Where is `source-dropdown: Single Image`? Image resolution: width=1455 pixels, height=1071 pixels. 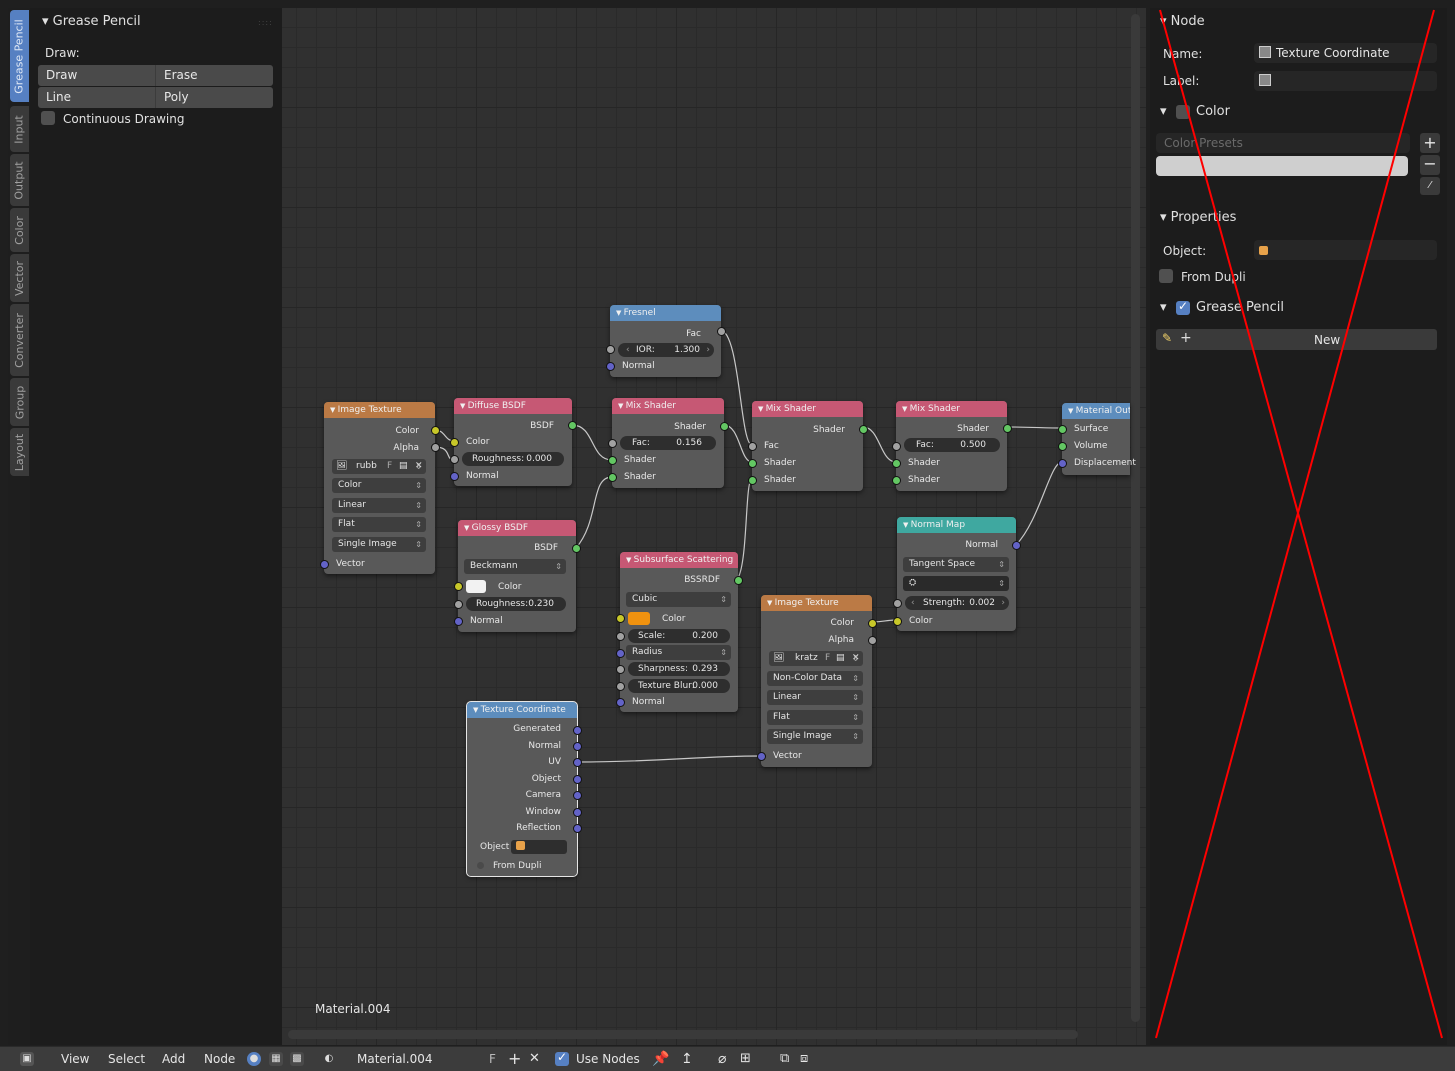 source-dropdown: Single Image is located at coordinates (379, 544).